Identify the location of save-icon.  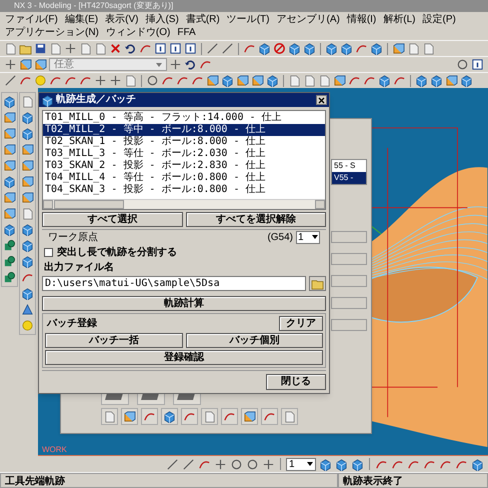
(40, 48).